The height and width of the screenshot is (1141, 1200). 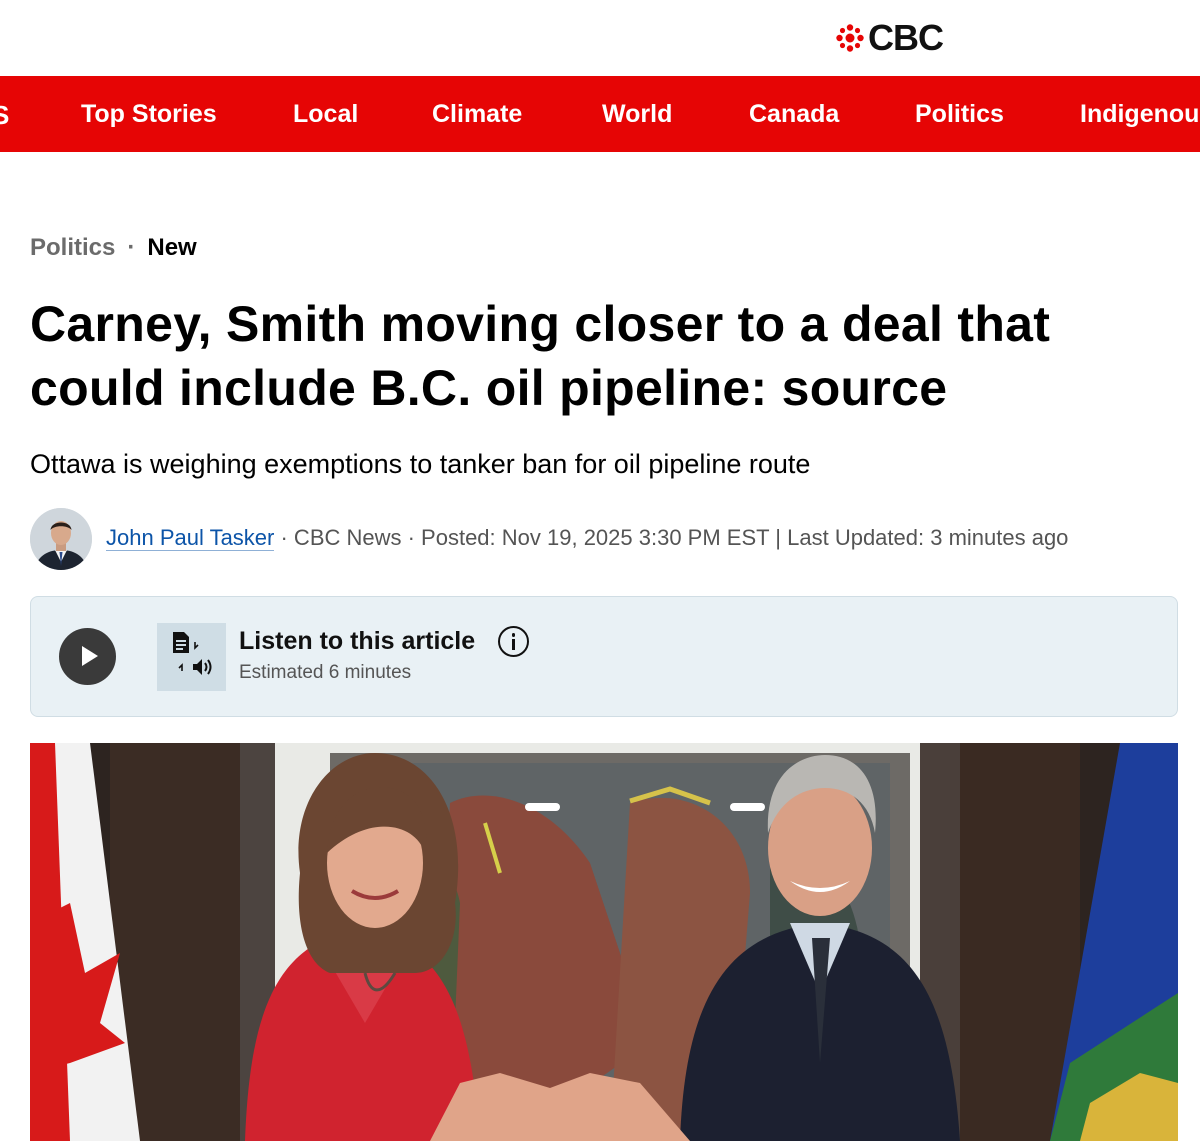 What do you see at coordinates (191, 657) in the screenshot?
I see `text-to-speech-icon` at bounding box center [191, 657].